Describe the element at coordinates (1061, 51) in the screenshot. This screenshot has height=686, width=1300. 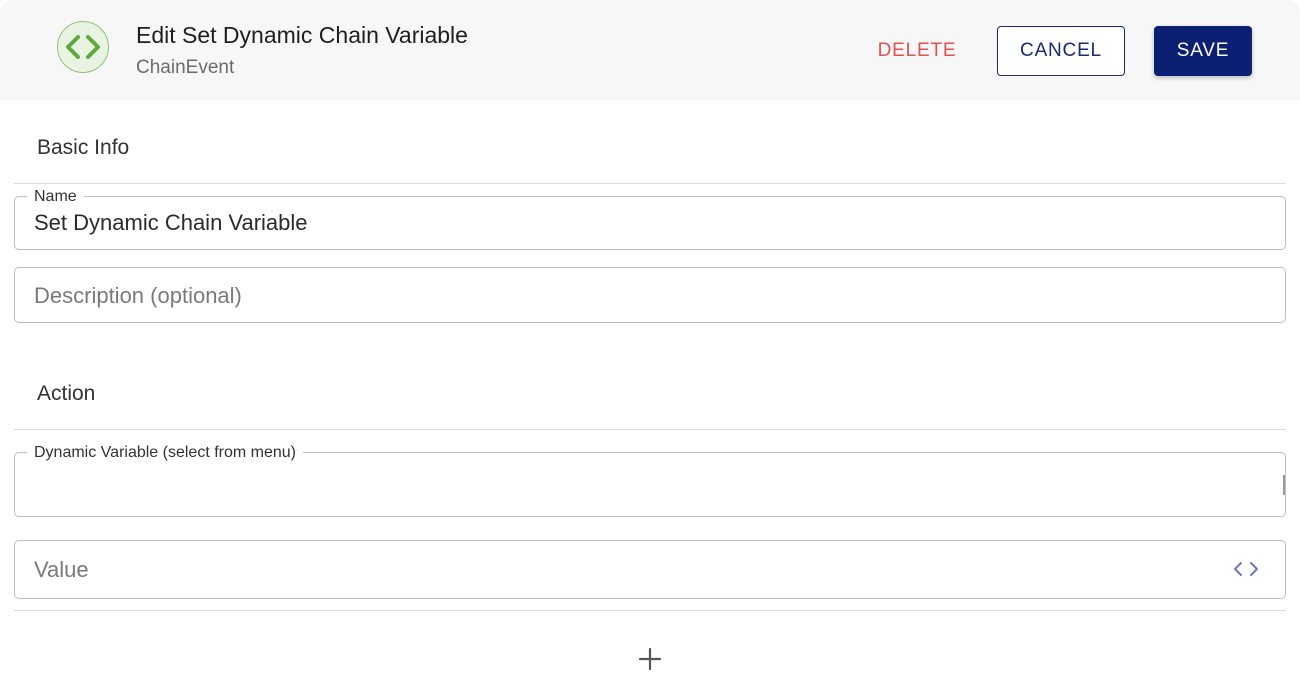
I see `cancel-button: CANCEL` at that location.